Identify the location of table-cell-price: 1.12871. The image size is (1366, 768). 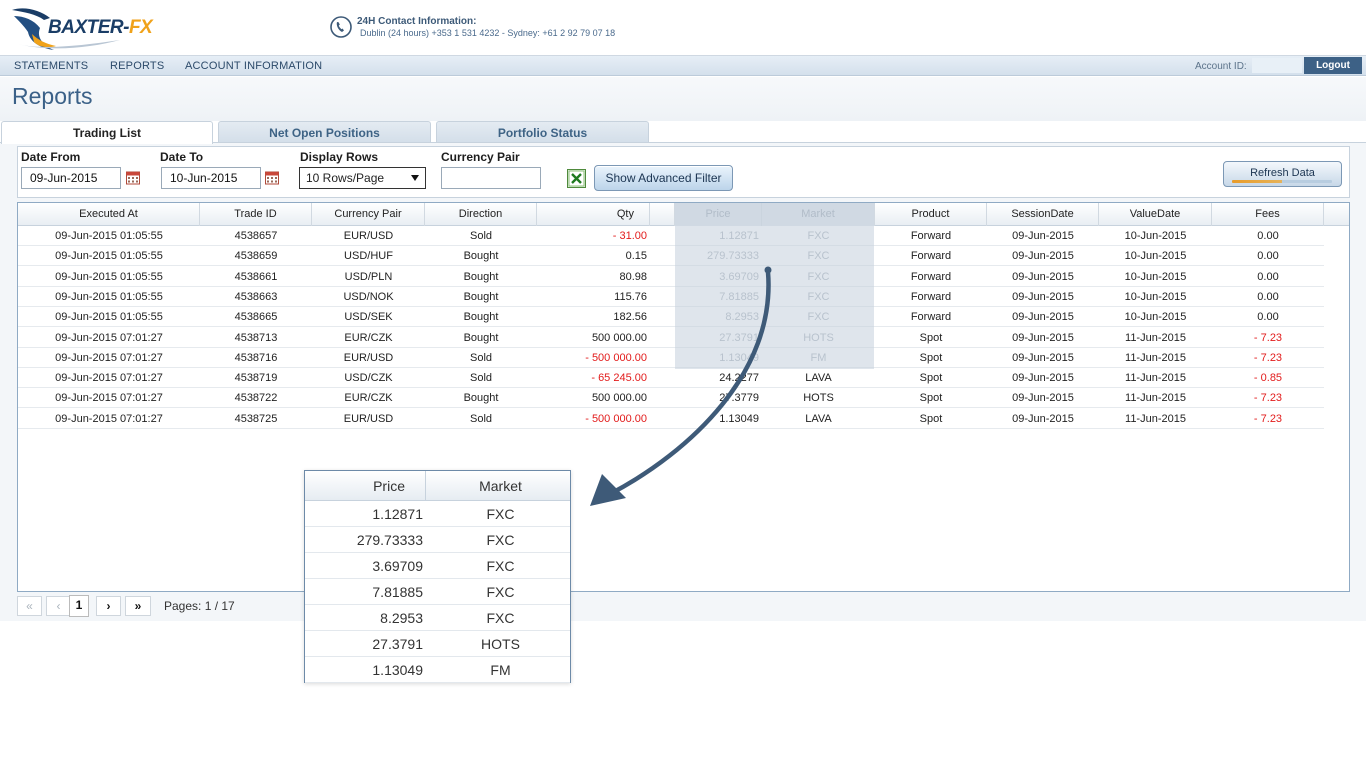
(739, 236).